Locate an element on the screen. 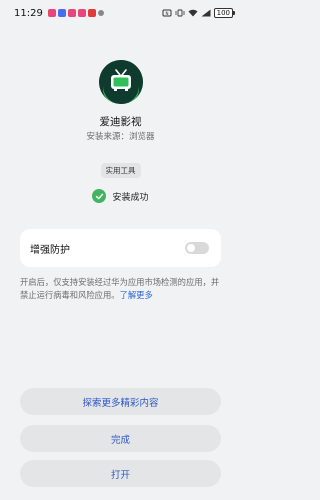 Image resolution: width=320 pixels, height=500 pixels. app-source: 安装来源：浏览器 is located at coordinates (120, 137).